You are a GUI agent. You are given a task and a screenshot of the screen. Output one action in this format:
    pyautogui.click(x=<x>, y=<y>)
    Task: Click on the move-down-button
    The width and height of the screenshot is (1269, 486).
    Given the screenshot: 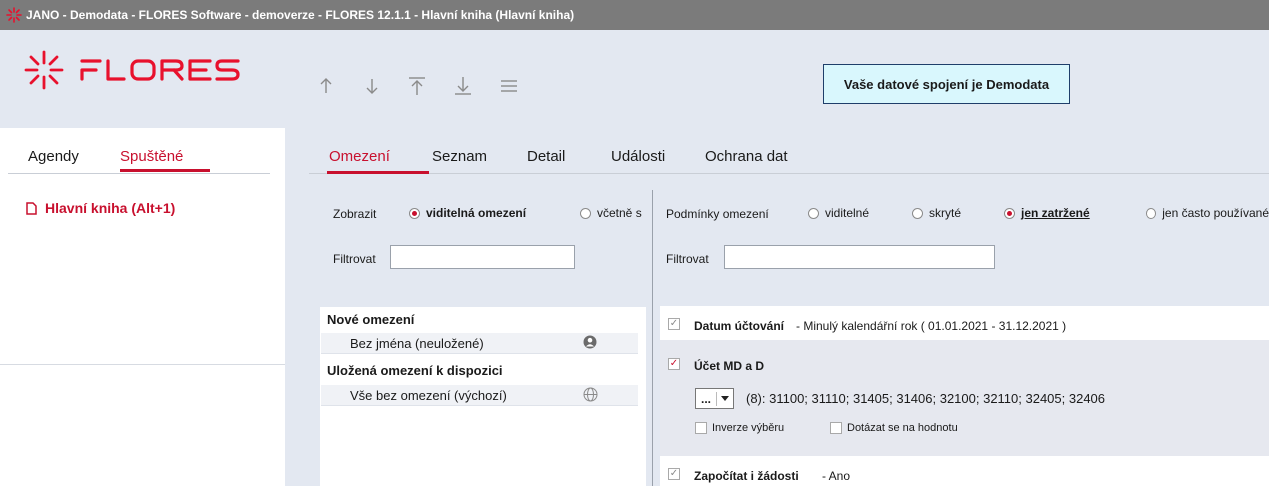 What is the action you would take?
    pyautogui.click(x=372, y=86)
    